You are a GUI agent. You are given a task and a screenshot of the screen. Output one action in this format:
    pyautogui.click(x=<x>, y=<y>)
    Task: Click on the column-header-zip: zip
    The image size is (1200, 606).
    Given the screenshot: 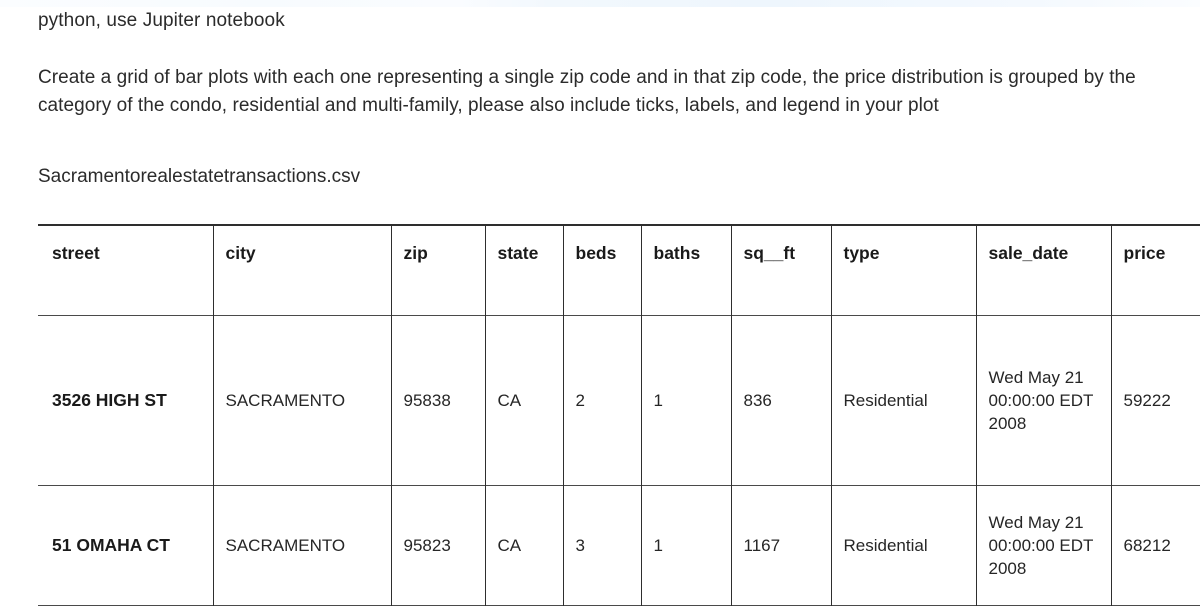 What is the action you would take?
    pyautogui.click(x=437, y=270)
    